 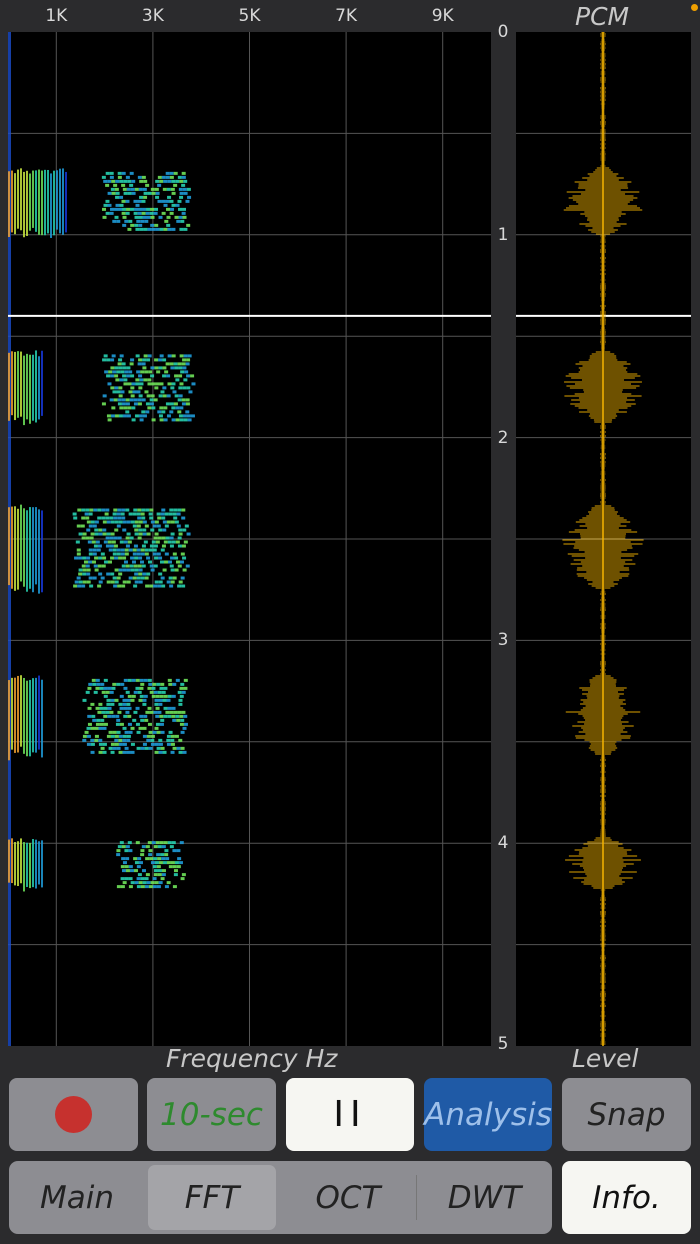 I want to click on frequency-axis-title: Frequency Hz, so click(x=252, y=1058).